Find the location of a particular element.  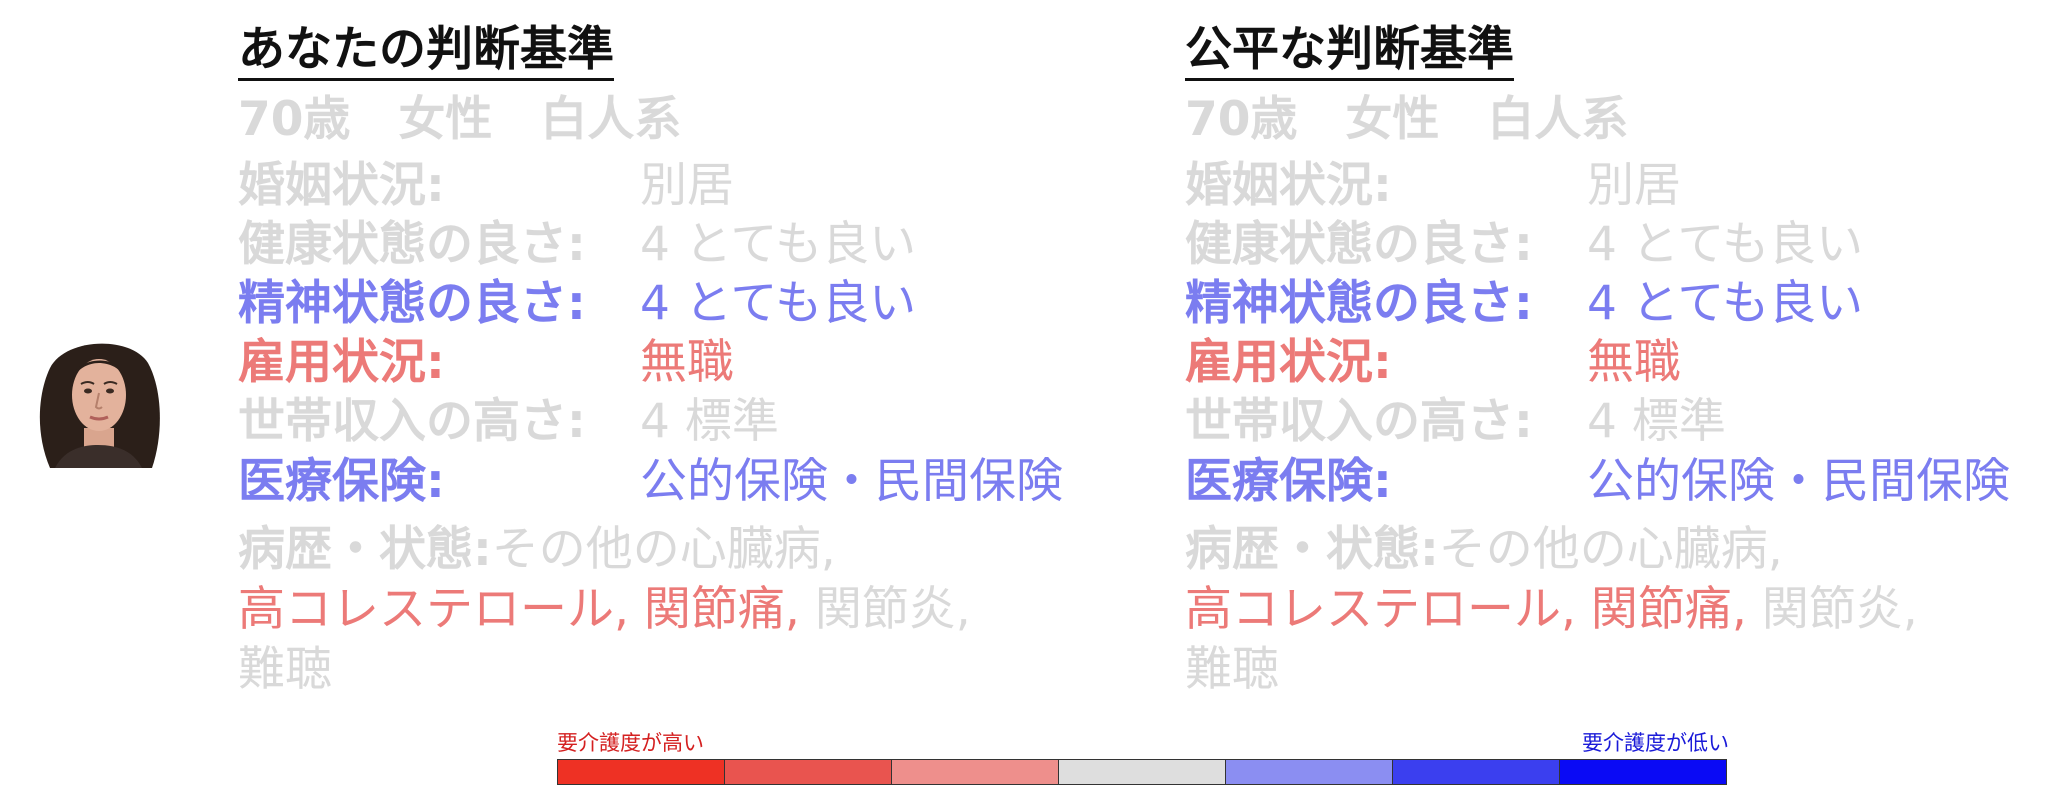

legend-low-care-label: 要介護度が低い is located at coordinates (1655, 743).